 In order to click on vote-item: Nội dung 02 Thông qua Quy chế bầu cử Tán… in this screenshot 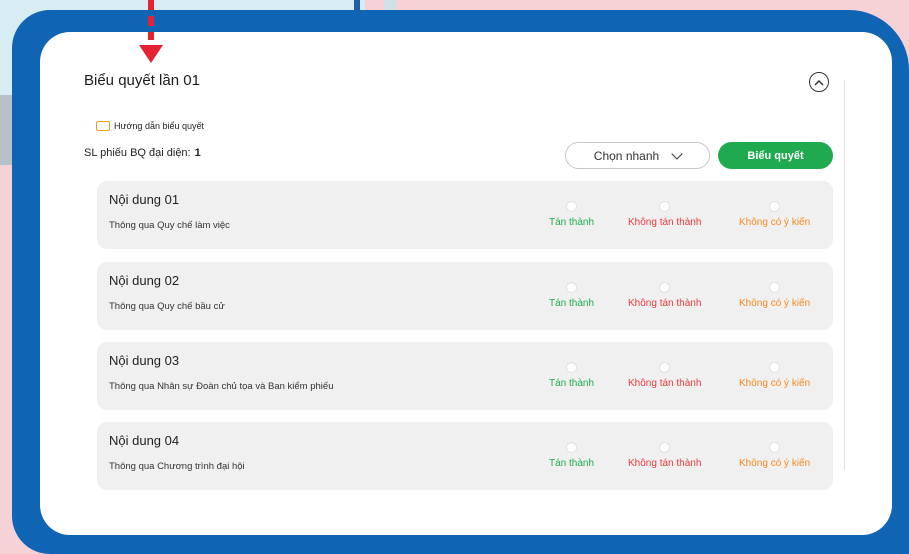, I will do `click(465, 296)`.